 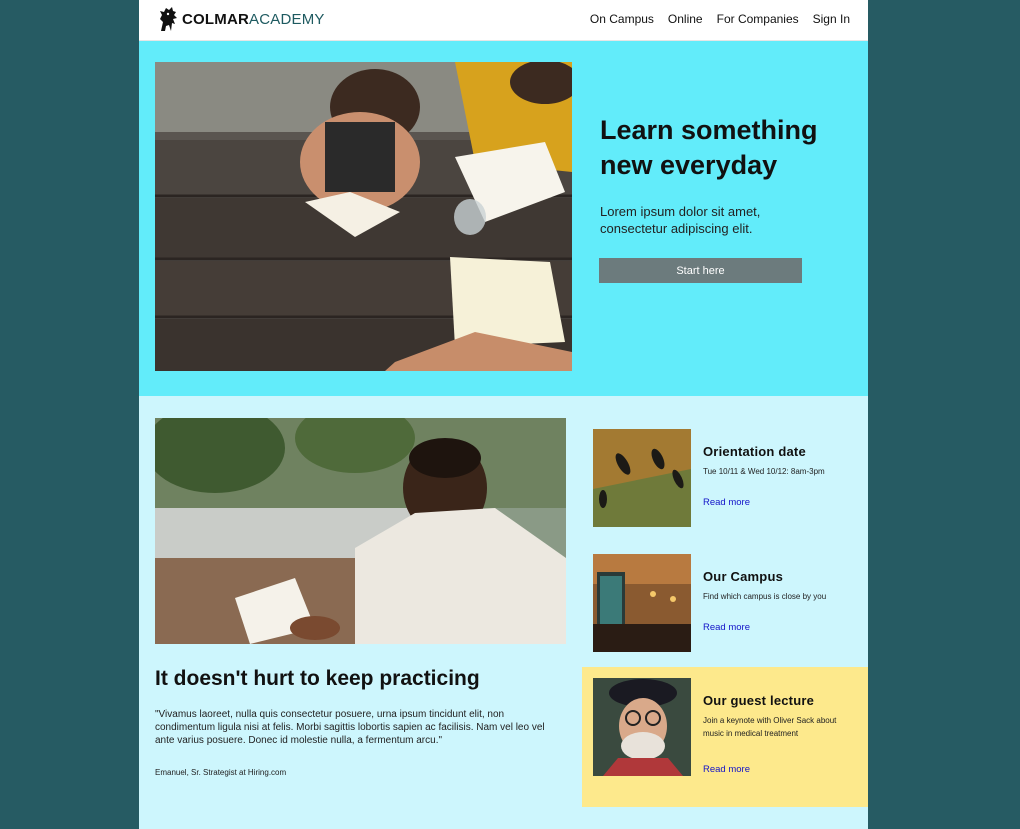 I want to click on card-orientation-title: Orientation date, so click(x=754, y=451).